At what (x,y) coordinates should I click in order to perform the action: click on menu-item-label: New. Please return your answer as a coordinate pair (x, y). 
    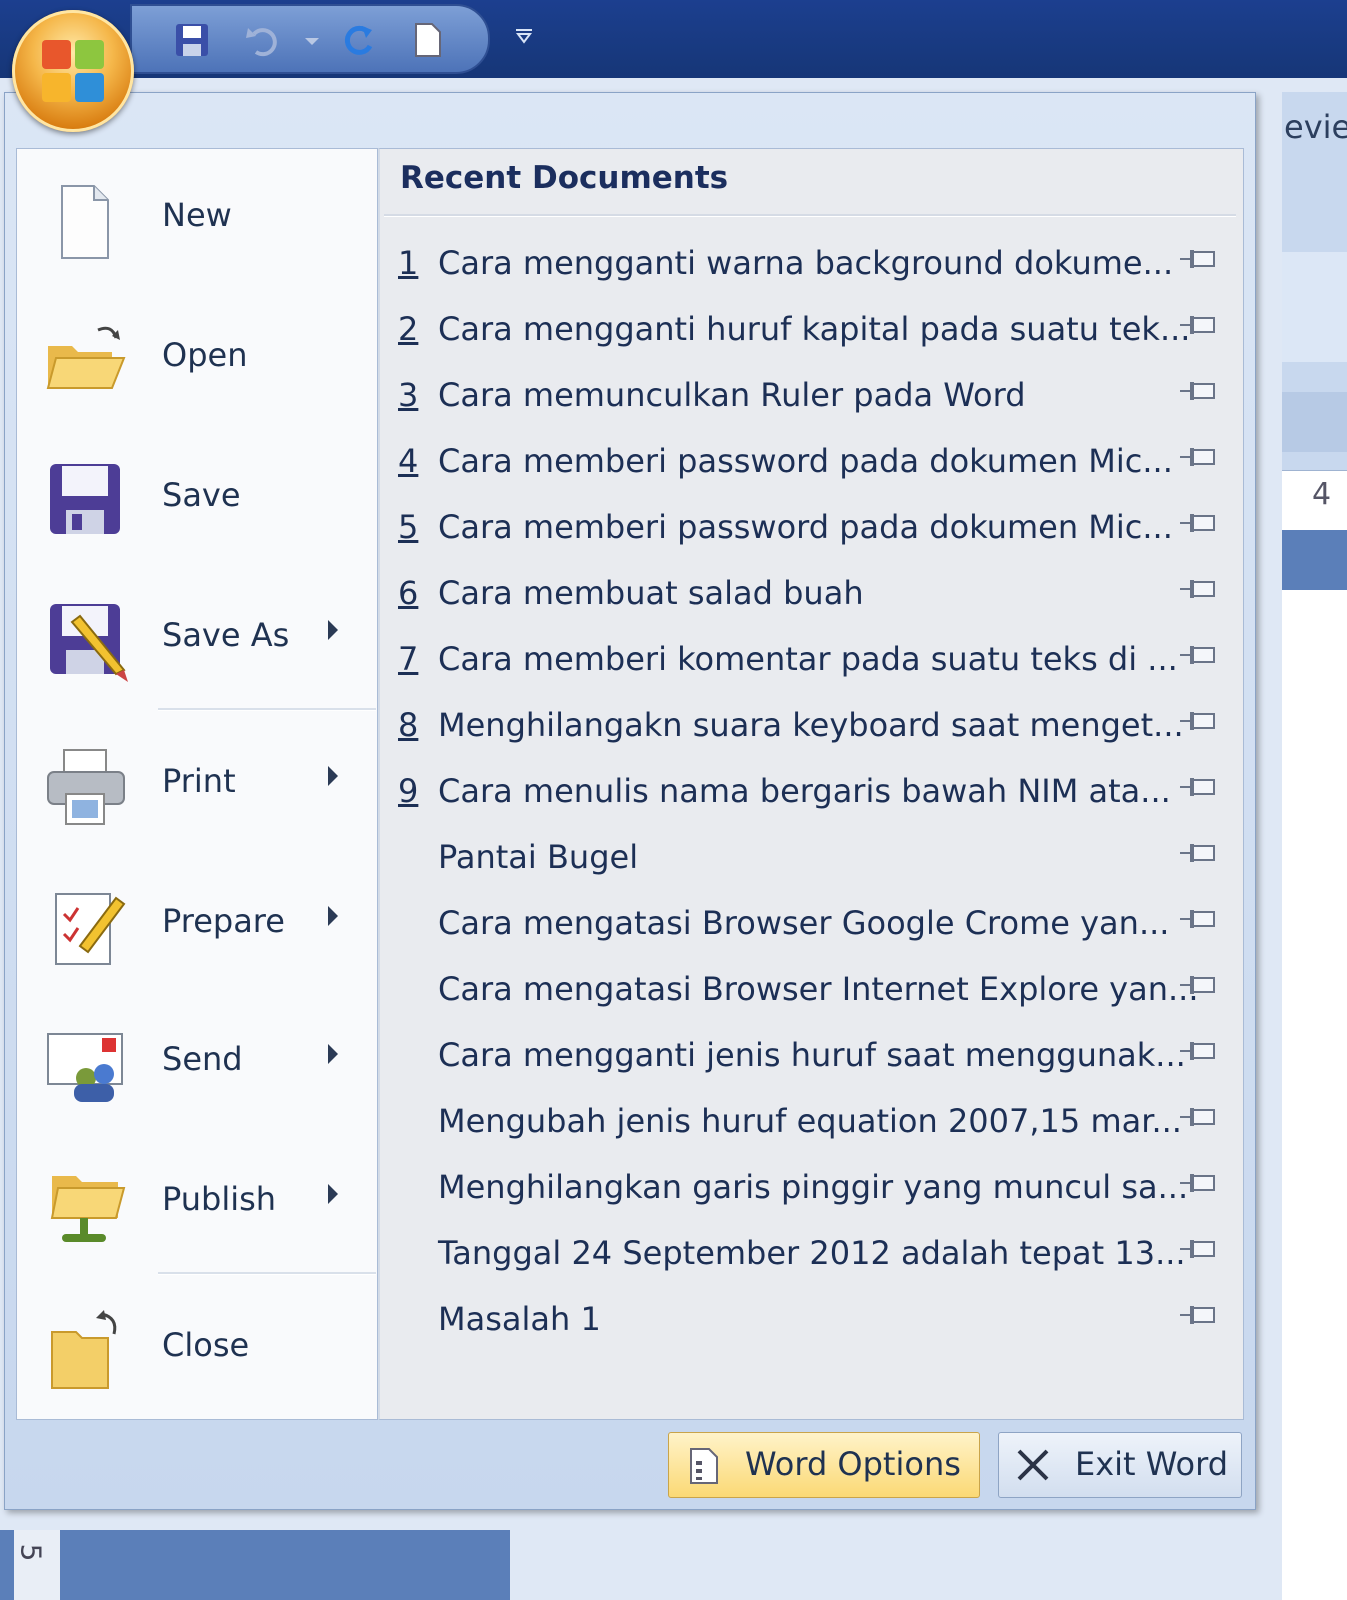
    Looking at the image, I should click on (197, 215).